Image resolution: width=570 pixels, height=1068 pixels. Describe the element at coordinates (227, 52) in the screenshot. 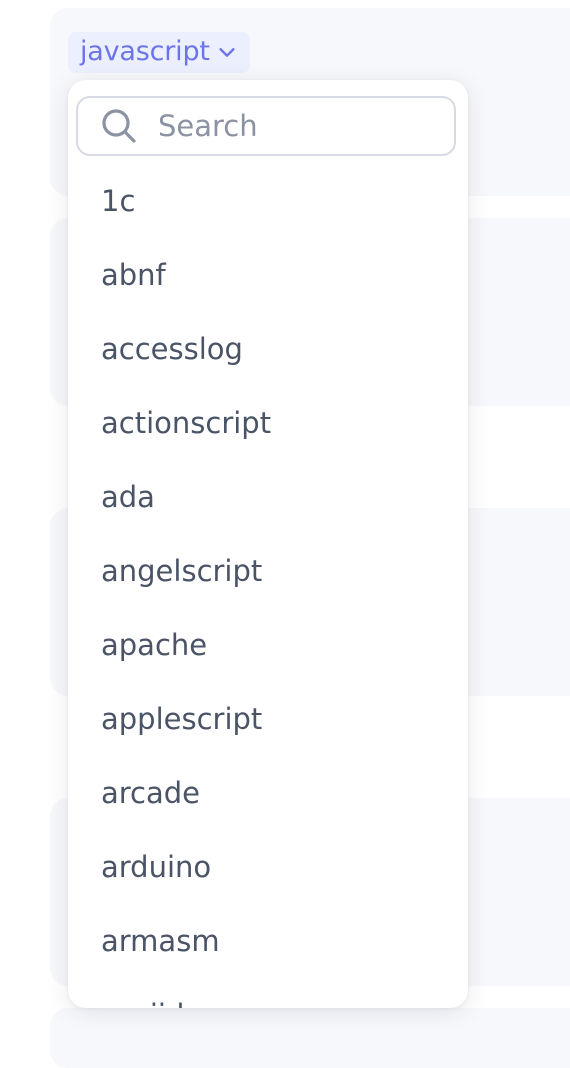

I see `chevron-down-icon` at that location.